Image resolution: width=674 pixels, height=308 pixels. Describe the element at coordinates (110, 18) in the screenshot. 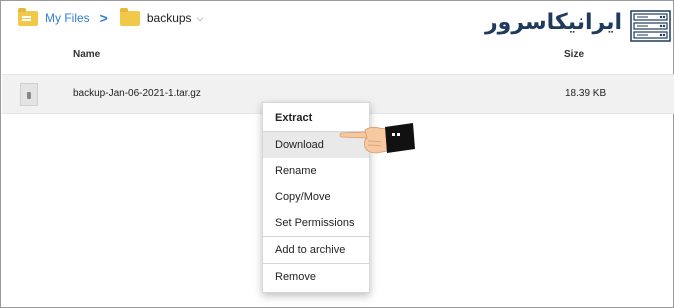

I see `breadcrumb: My Files > backups ⌵` at that location.